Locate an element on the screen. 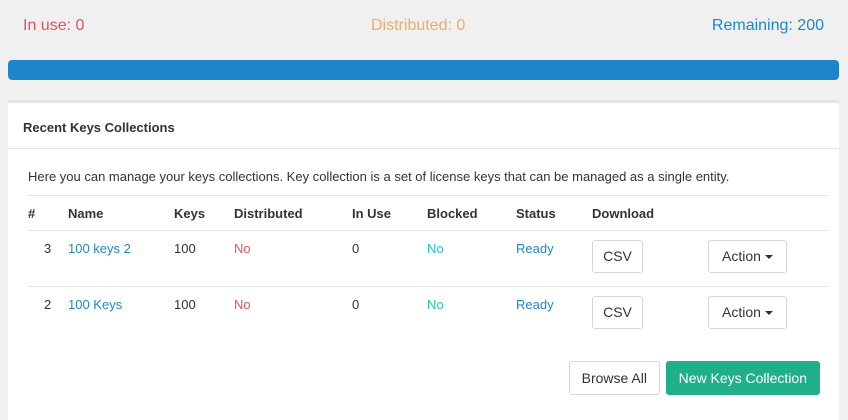 The image size is (848, 420). progress-fill is located at coordinates (423, 70).